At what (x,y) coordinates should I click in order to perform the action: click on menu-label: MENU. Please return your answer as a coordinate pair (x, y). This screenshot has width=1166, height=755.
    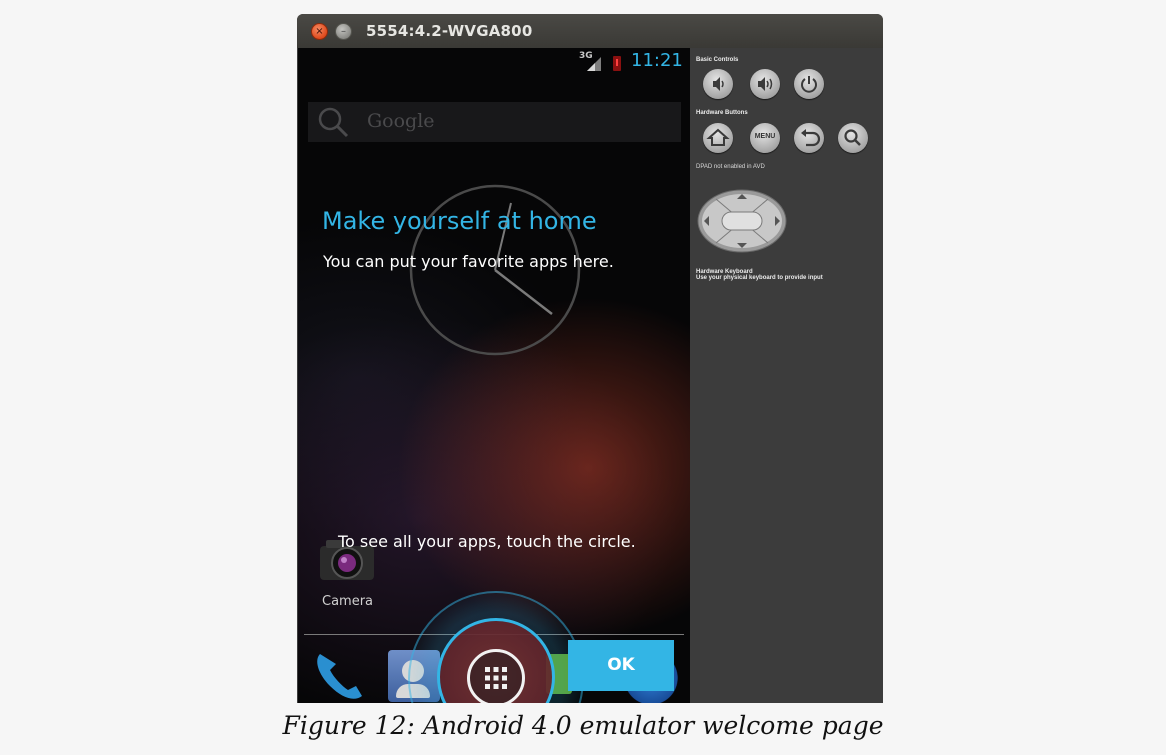
    Looking at the image, I should click on (765, 136).